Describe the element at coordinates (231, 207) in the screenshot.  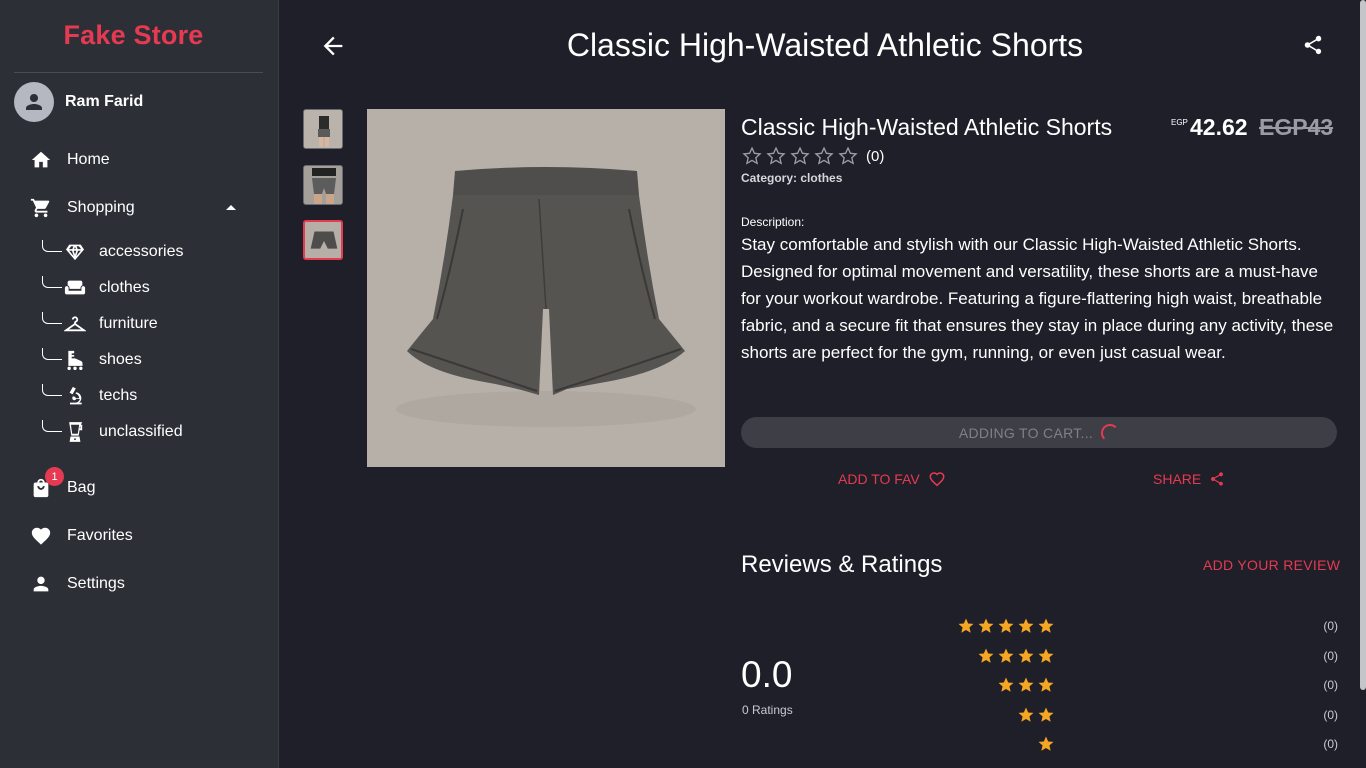
I see `chevron-up-icon` at that location.